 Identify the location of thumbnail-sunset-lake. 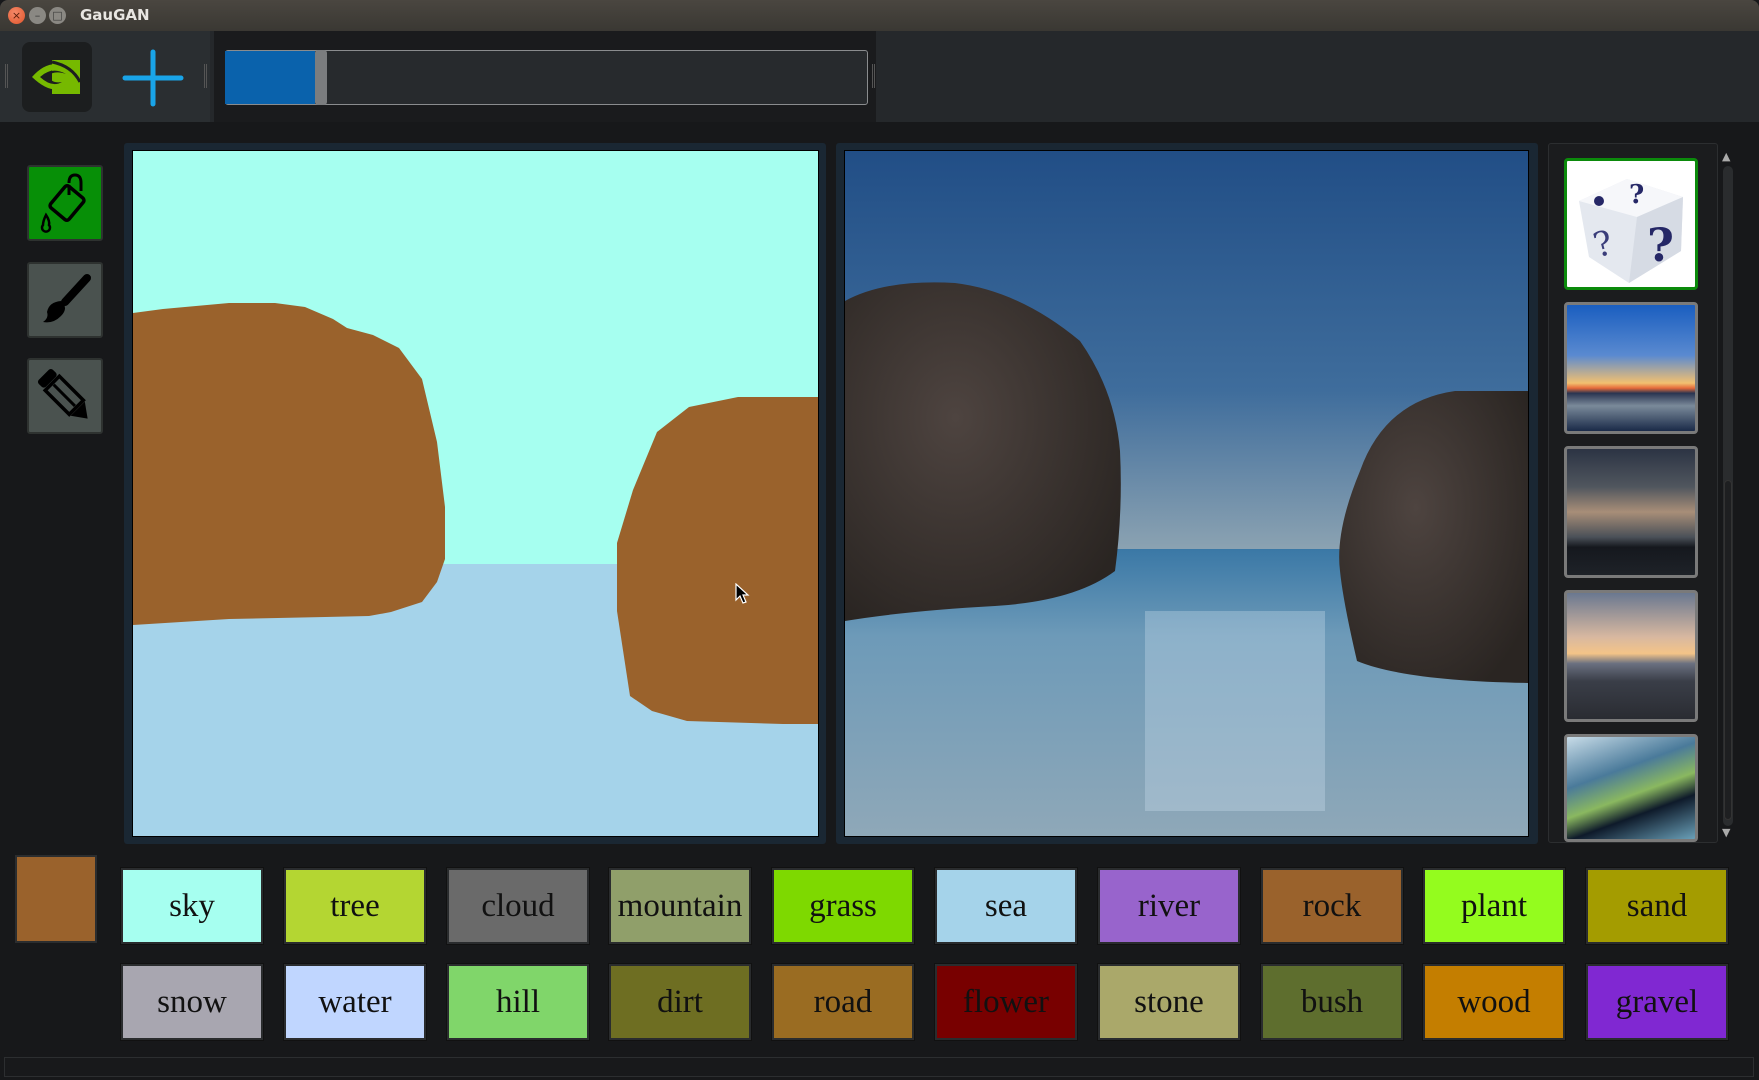
(1631, 368).